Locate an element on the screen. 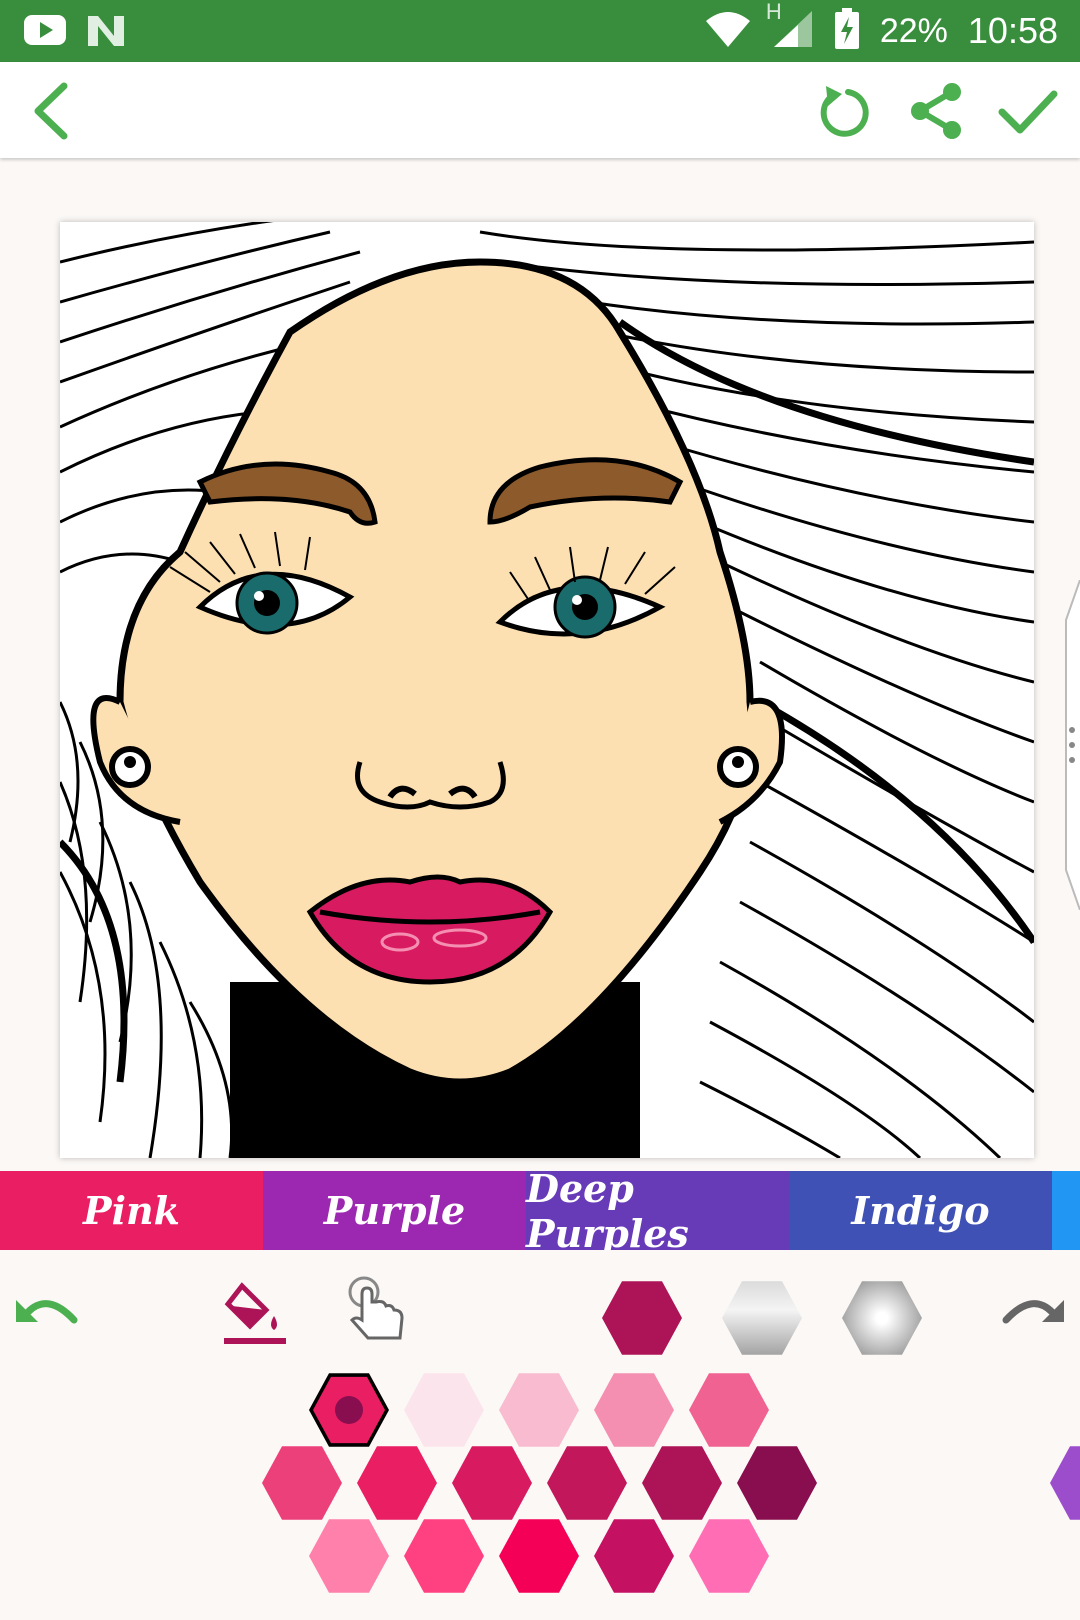 This screenshot has height=1620, width=1080. tab-blue is located at coordinates (1066, 1210).